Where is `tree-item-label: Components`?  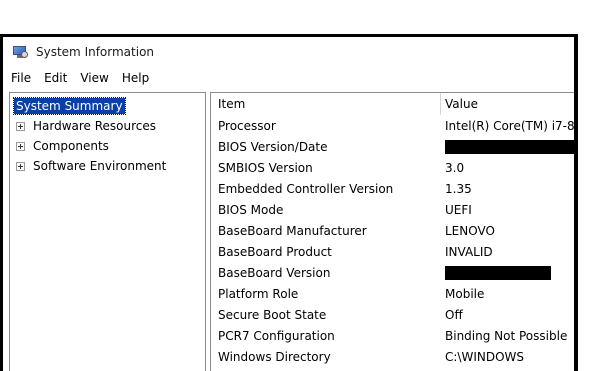
tree-item-label: Components is located at coordinates (71, 146).